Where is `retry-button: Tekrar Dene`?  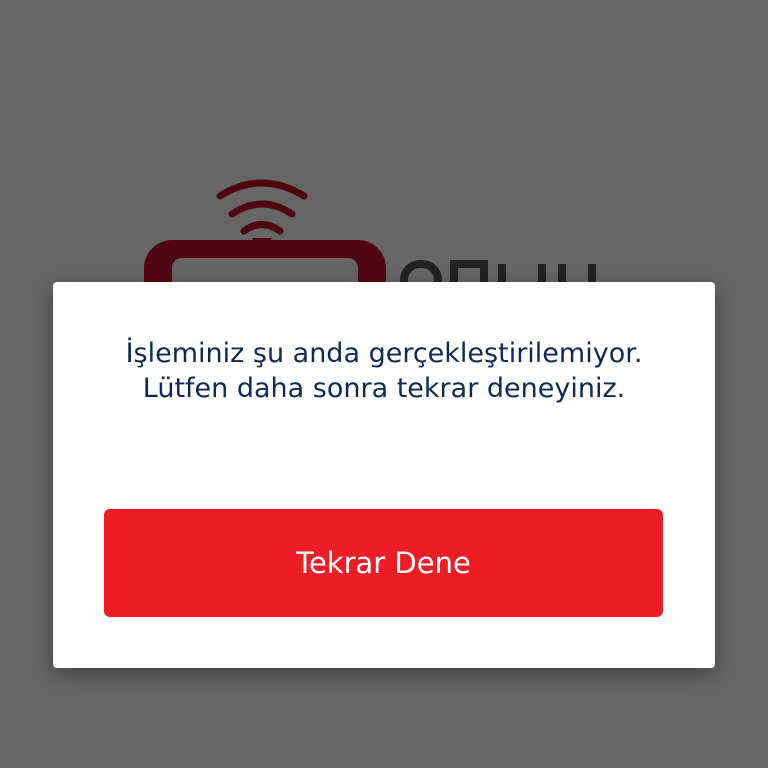
retry-button: Tekrar Dene is located at coordinates (383, 563).